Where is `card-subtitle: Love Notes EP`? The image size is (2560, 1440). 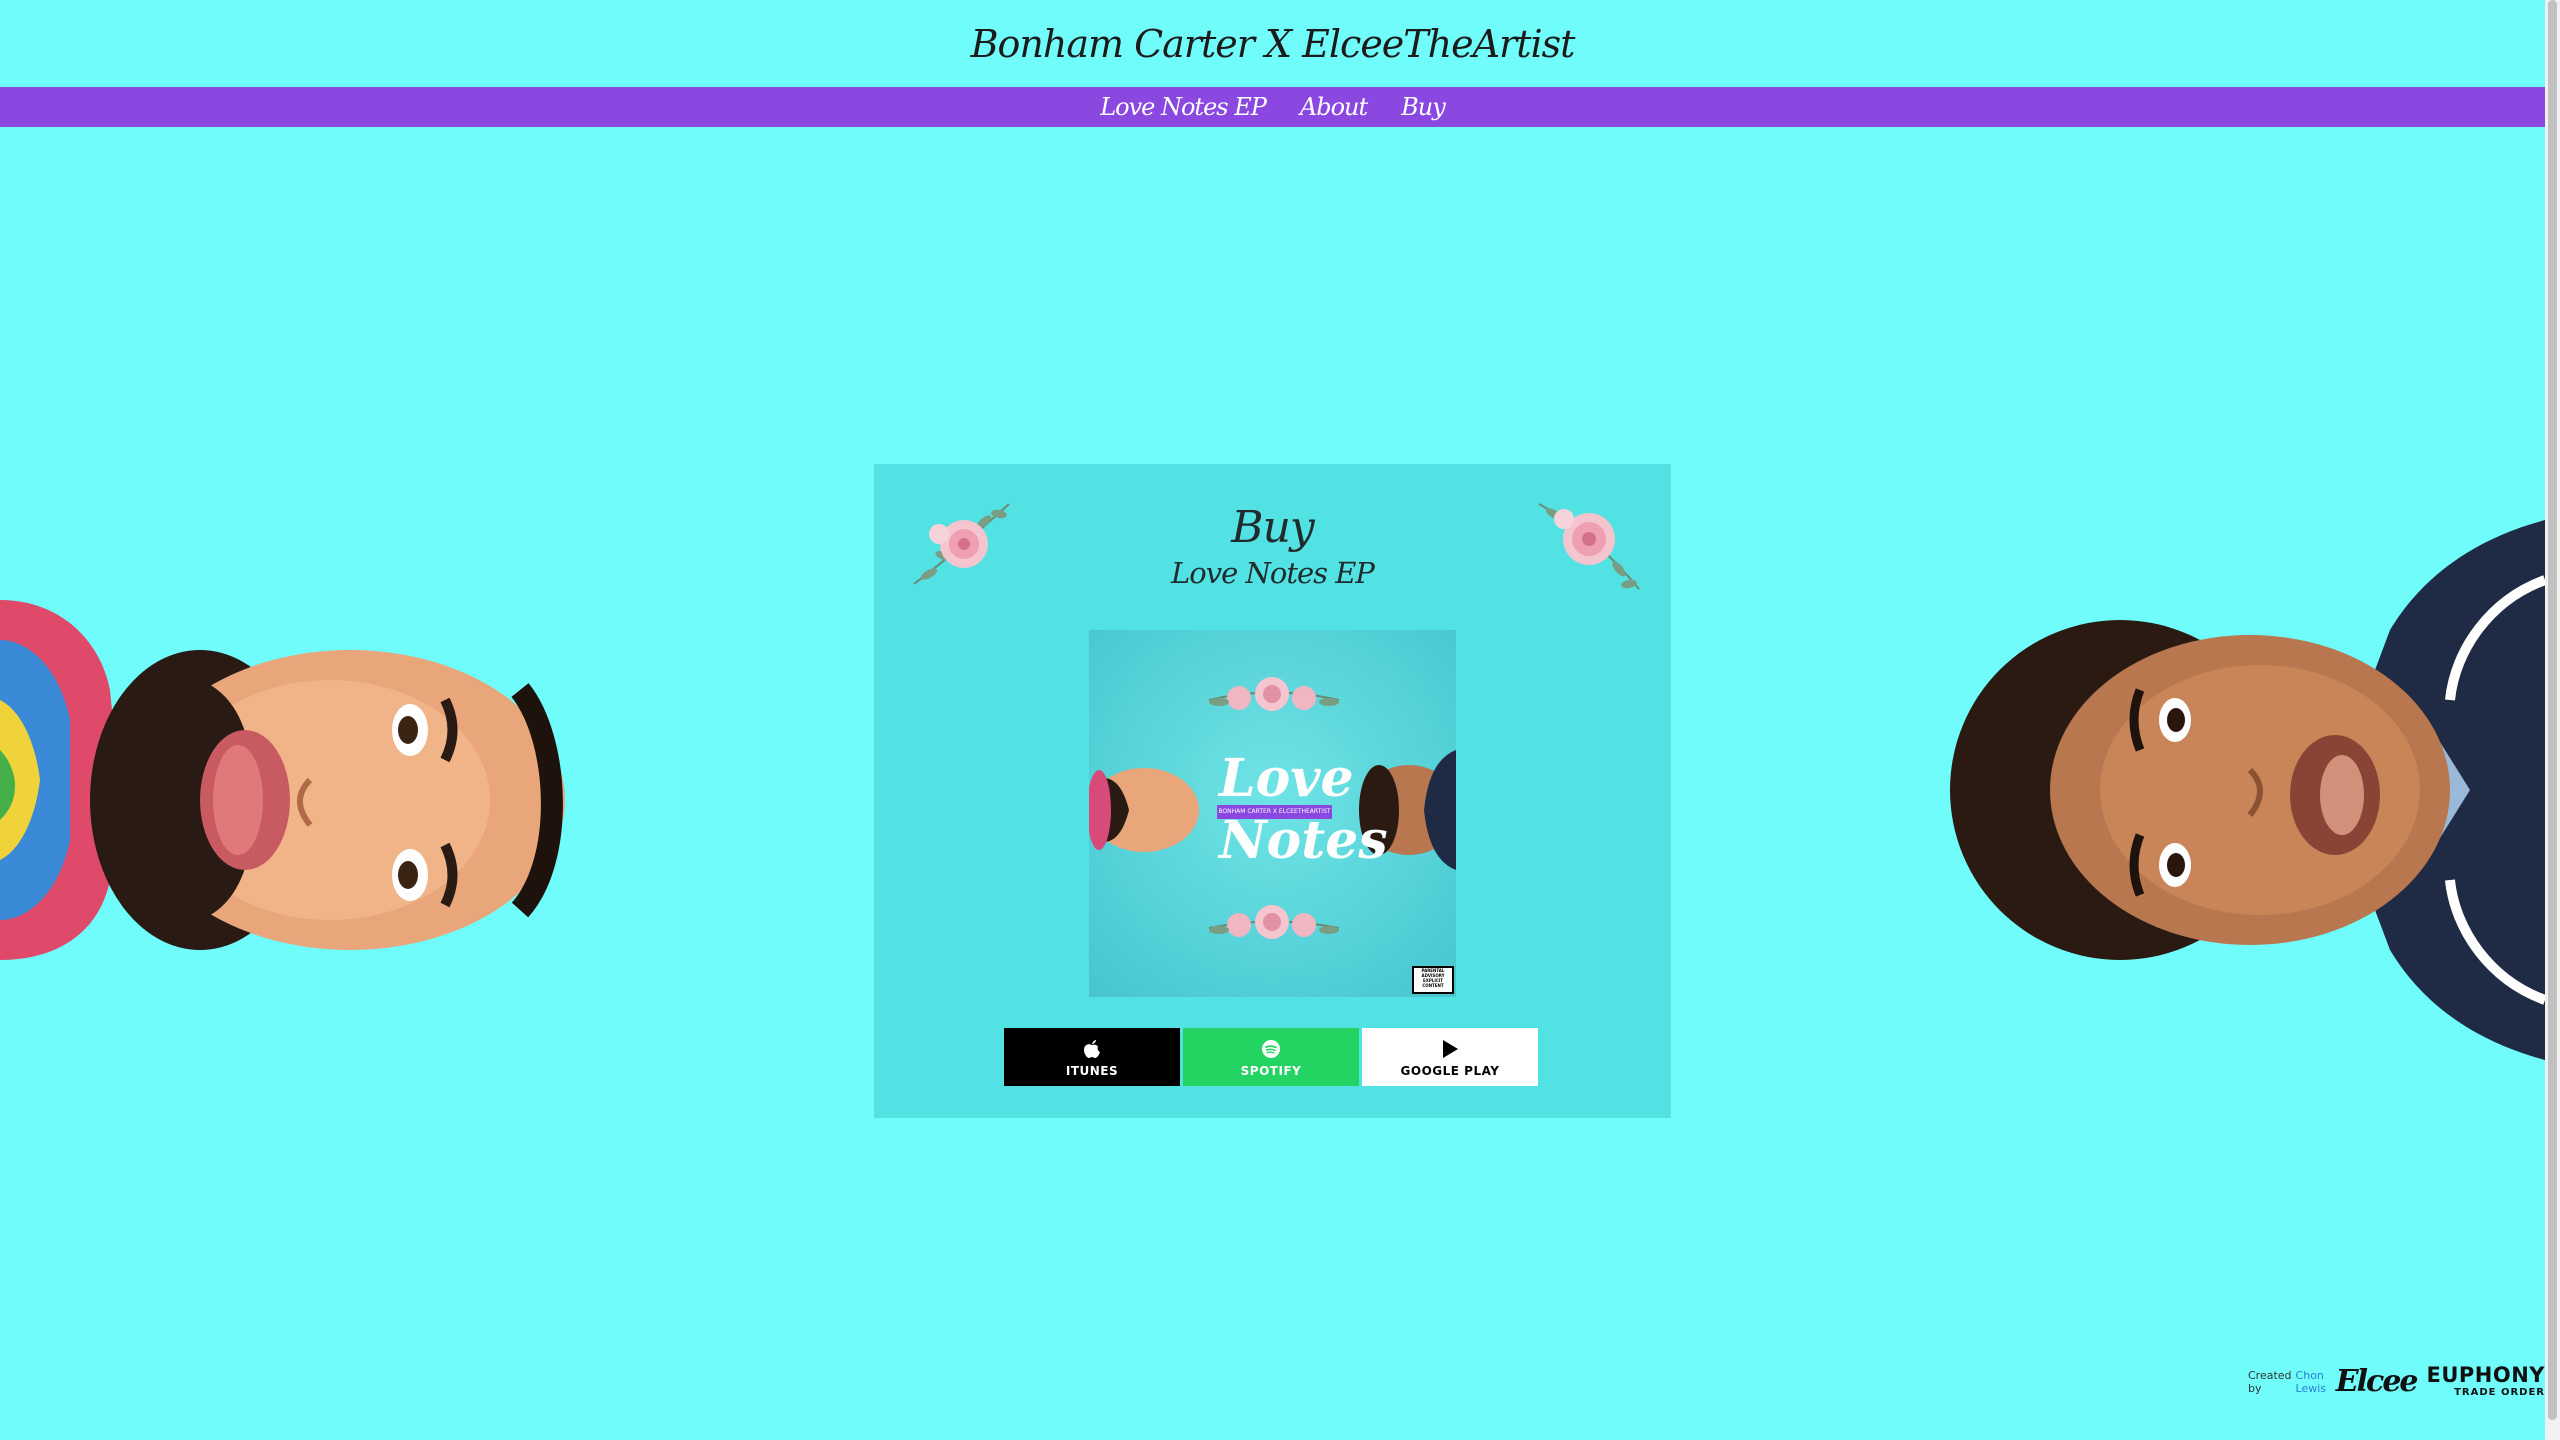
card-subtitle: Love Notes EP is located at coordinates (1273, 573).